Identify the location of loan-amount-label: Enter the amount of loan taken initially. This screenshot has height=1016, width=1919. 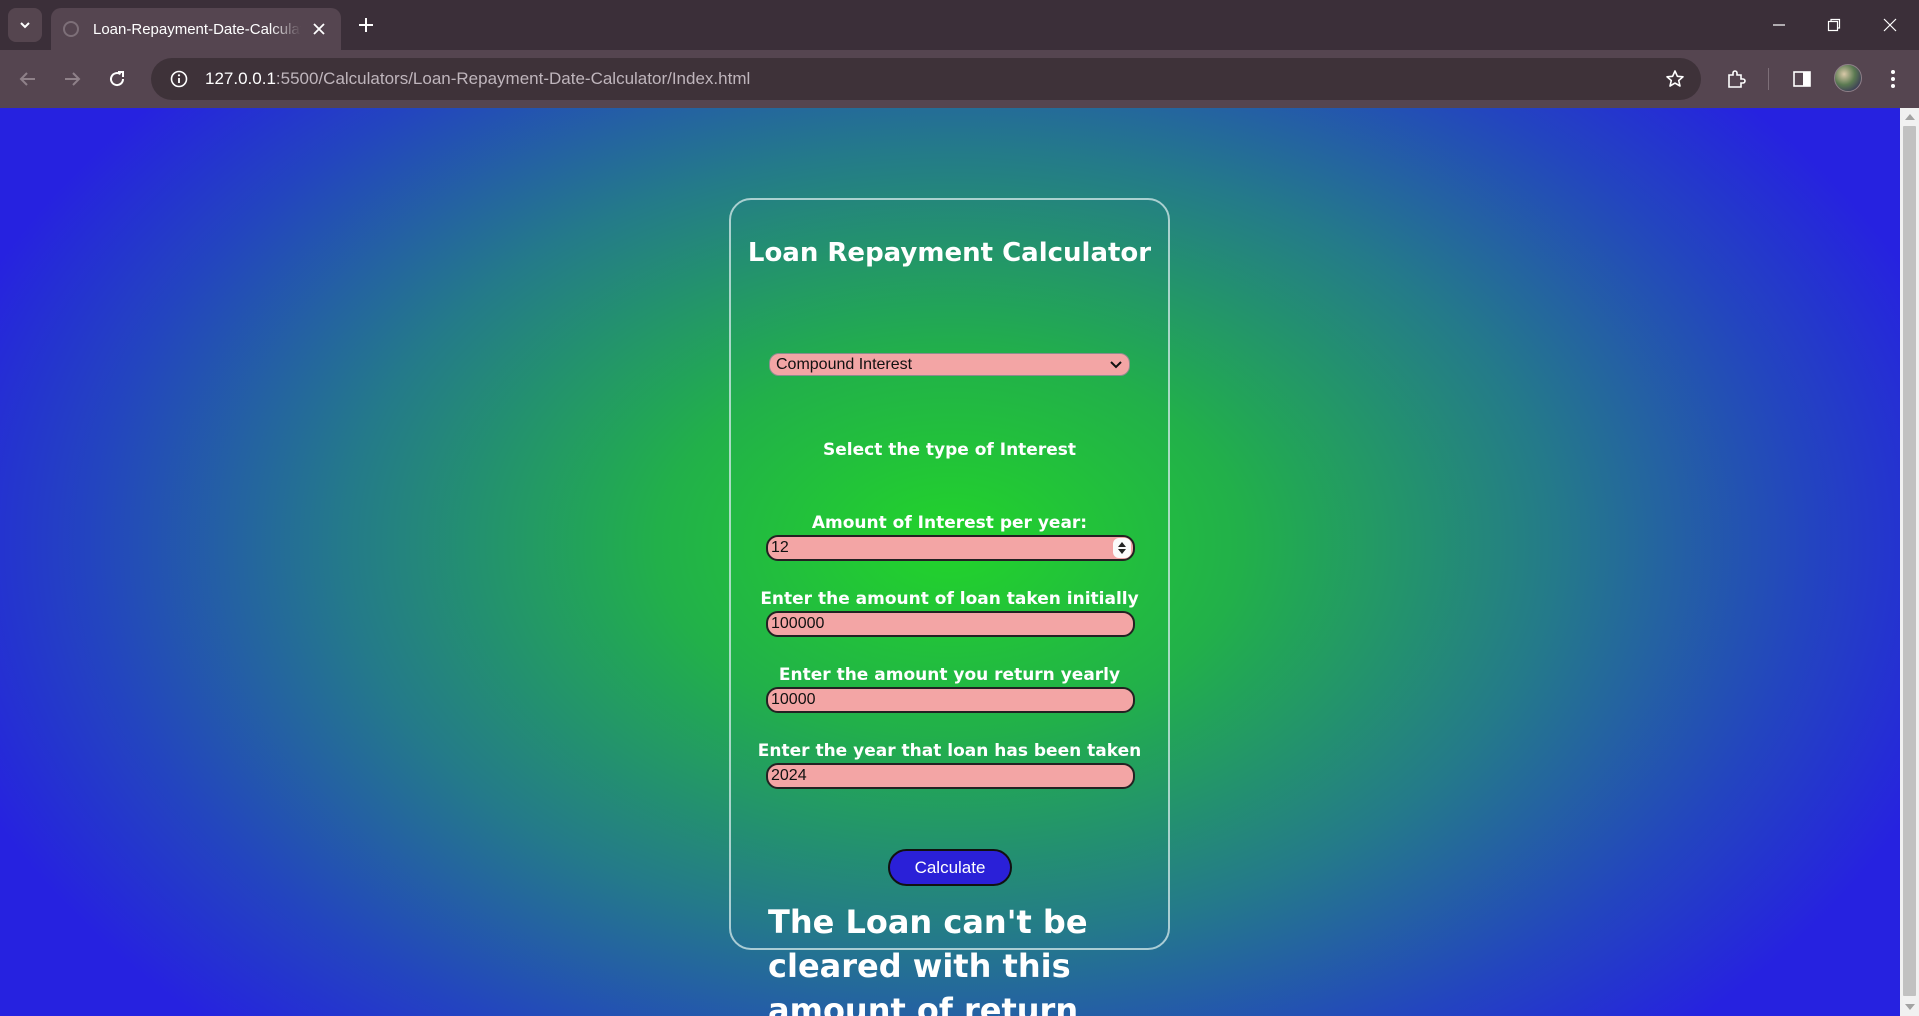
(949, 599).